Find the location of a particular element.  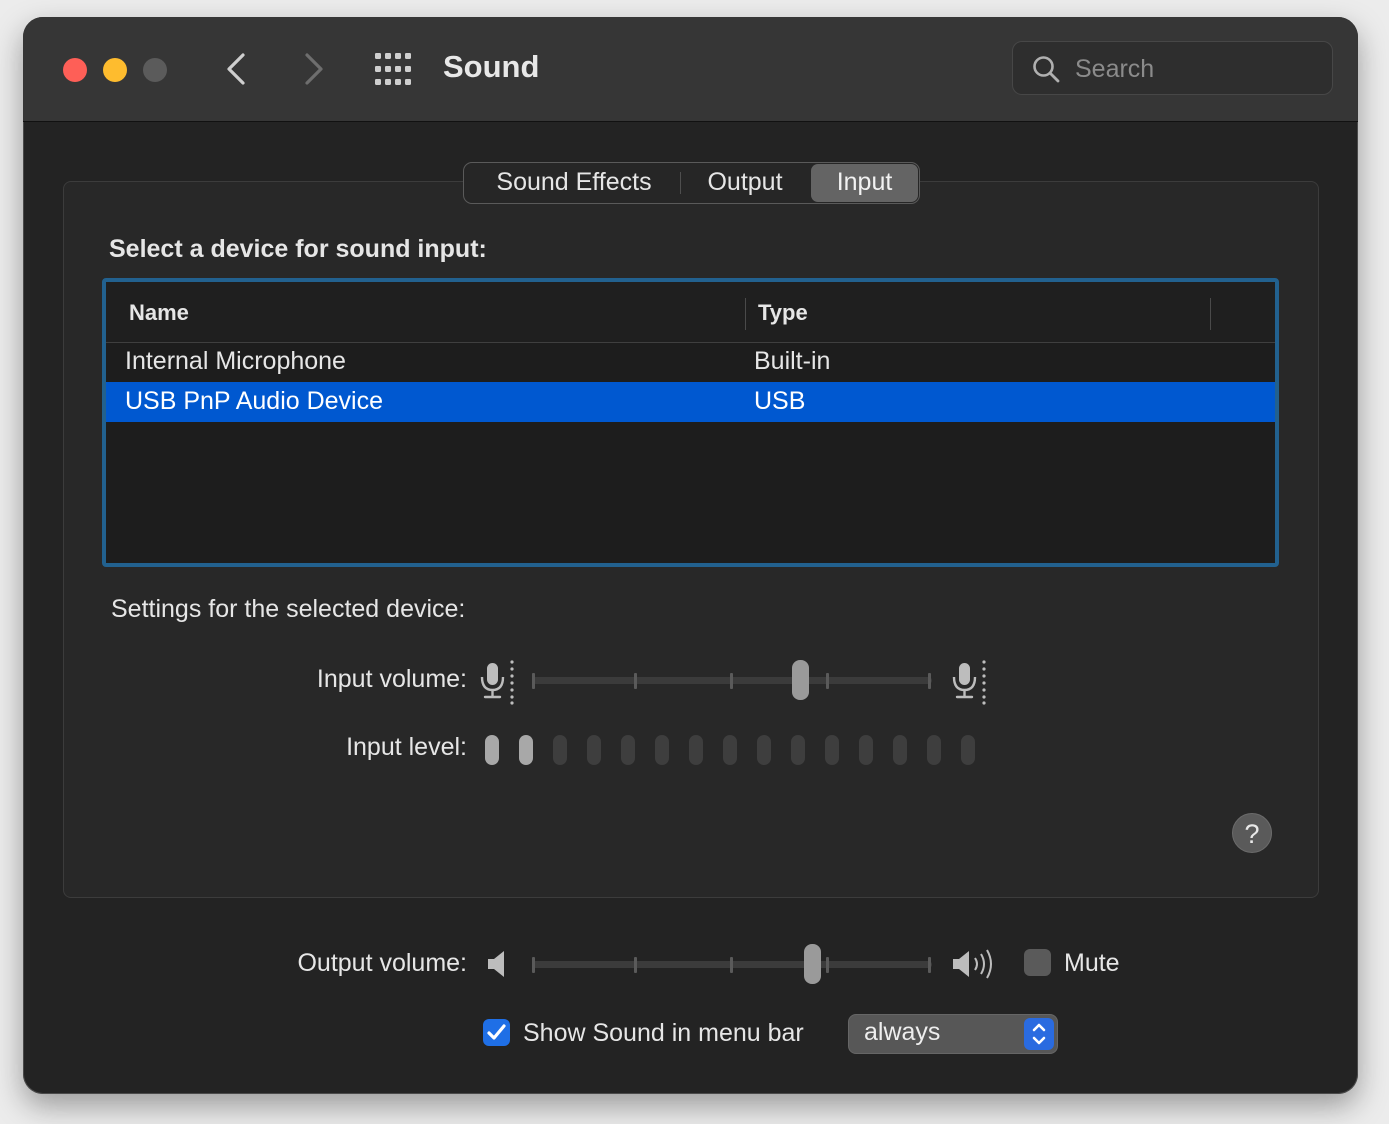

grid-icon is located at coordinates (393, 69).